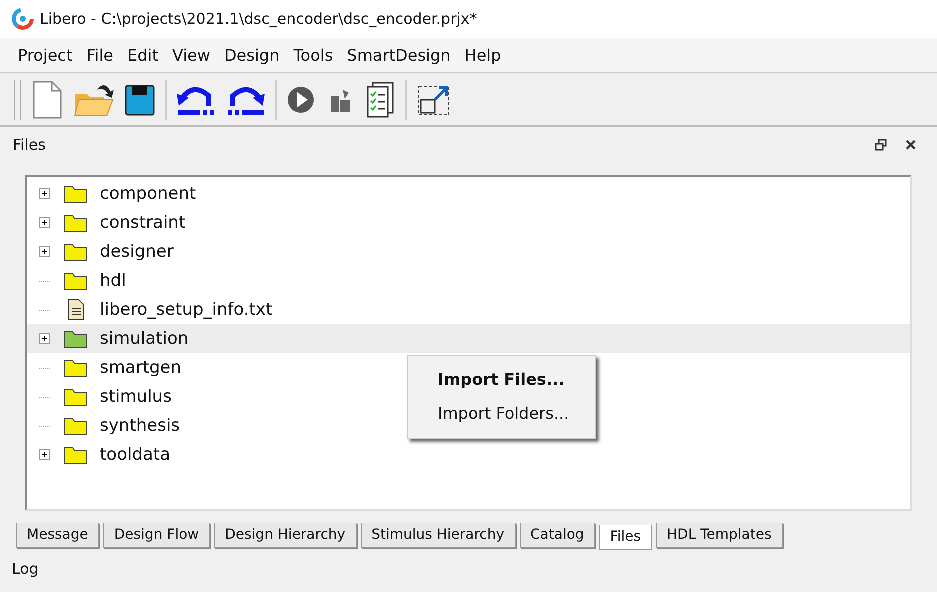 The height and width of the screenshot is (592, 937). Describe the element at coordinates (911, 145) in the screenshot. I see `close-icon` at that location.